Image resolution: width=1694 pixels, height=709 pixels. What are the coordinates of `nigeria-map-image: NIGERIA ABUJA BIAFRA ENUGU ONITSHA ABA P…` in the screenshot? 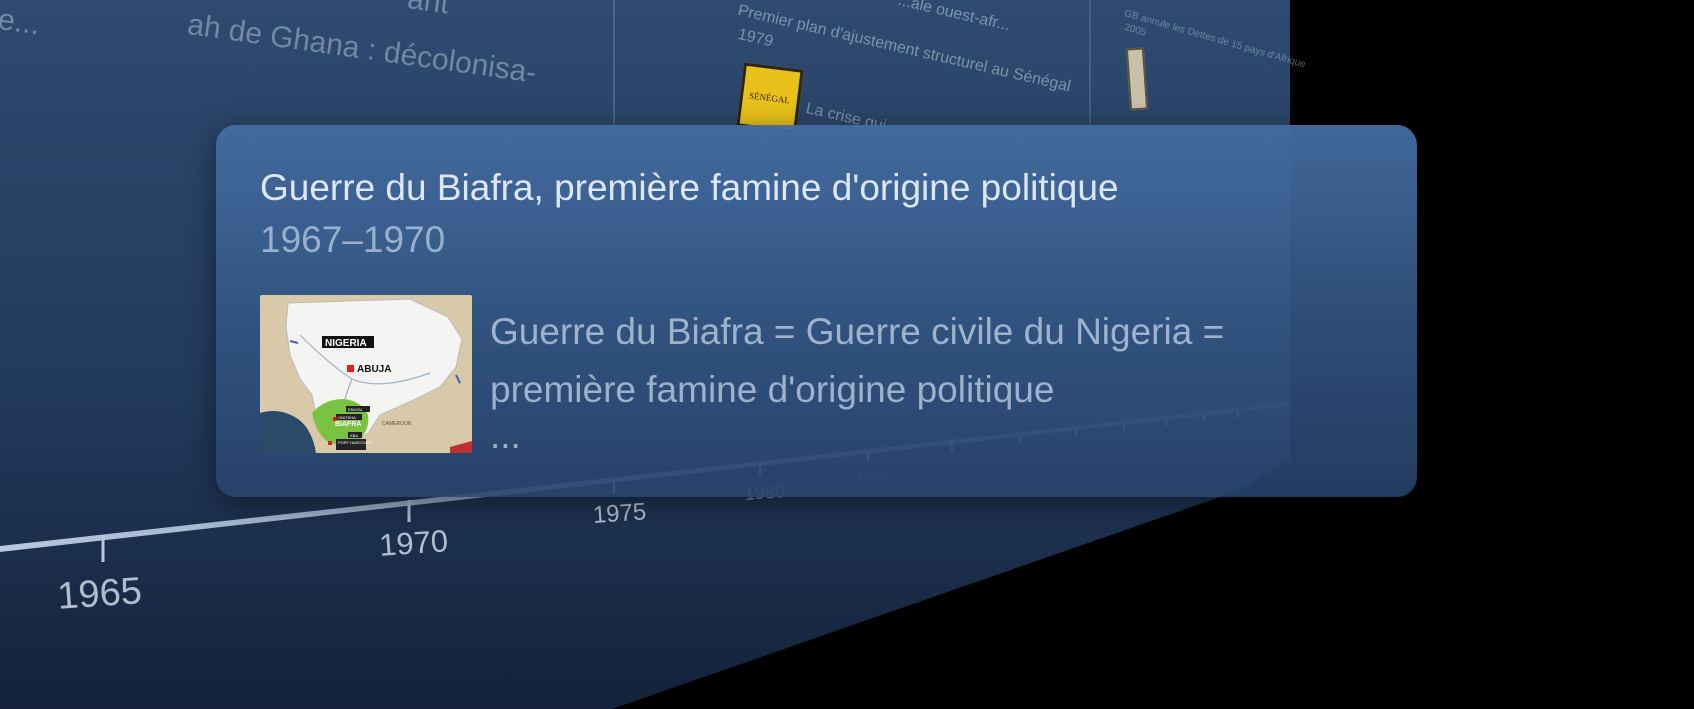 It's located at (366, 374).